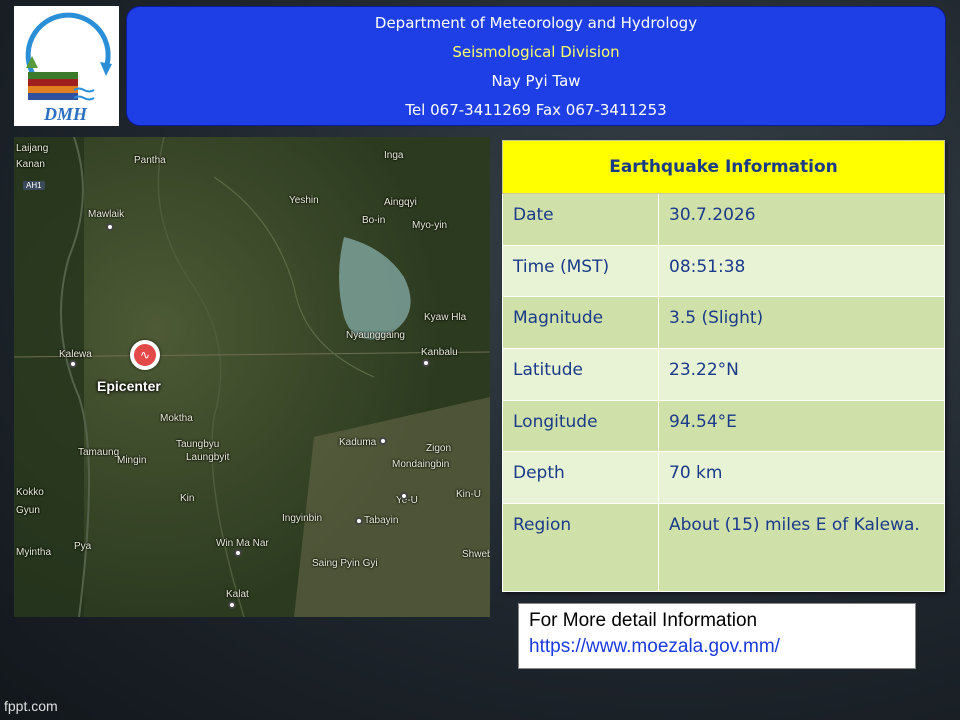 The height and width of the screenshot is (720, 960). I want to click on row-label: Time (MST), so click(580, 271).